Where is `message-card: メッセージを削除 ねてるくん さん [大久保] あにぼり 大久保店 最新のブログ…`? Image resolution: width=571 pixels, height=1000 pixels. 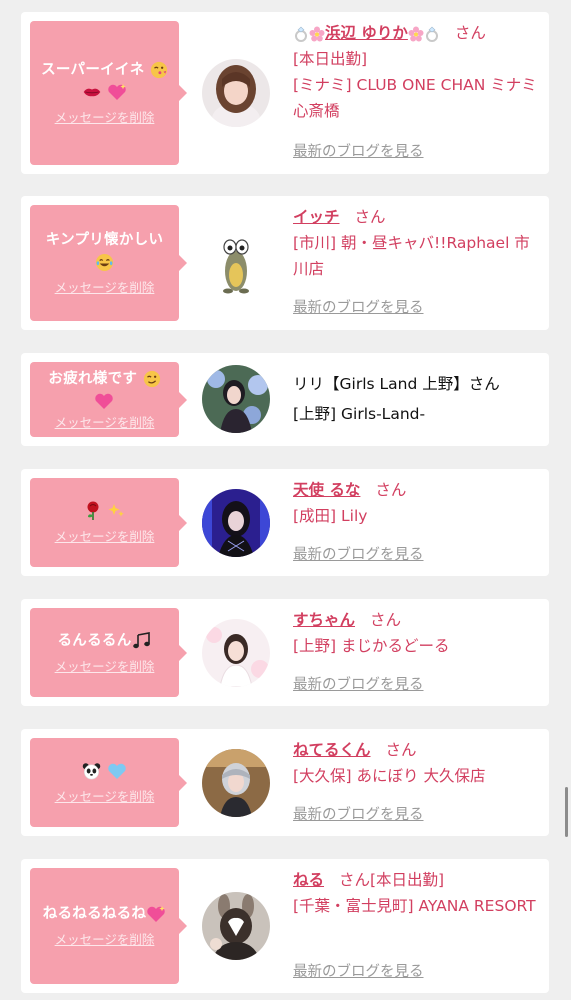
message-card: メッセージを削除 ねてるくん さん [大久保] あにぼり 大久保店 最新のブログ… is located at coordinates (285, 782).